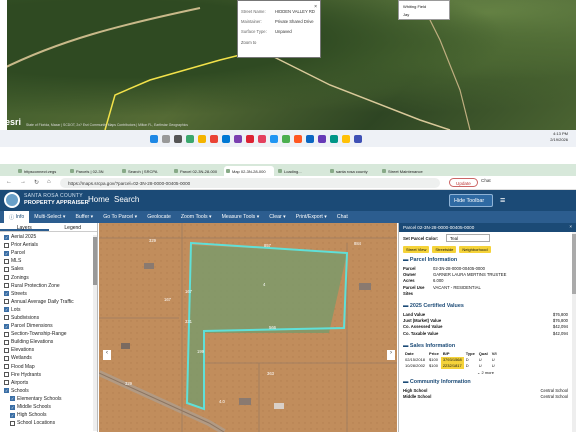 Image resolution: width=576 pixels, height=432 pixels. What do you see at coordinates (41, 171) in the screenshot?
I see `browser-tab: httpsconnect.vegs` at bounding box center [41, 171].